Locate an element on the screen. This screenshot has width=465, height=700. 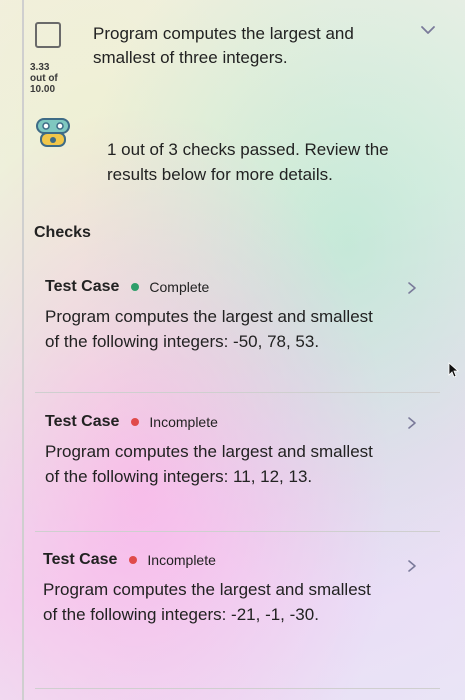
score-out-of: out of is located at coordinates (44, 78).